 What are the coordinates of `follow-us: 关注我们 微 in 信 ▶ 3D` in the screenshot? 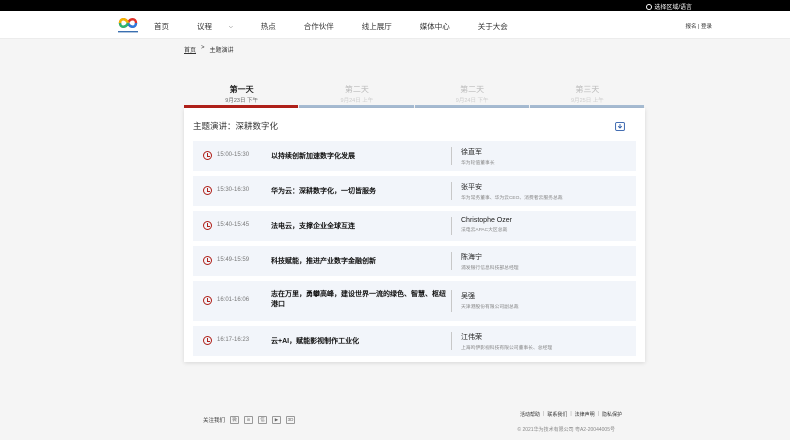 It's located at (249, 420).